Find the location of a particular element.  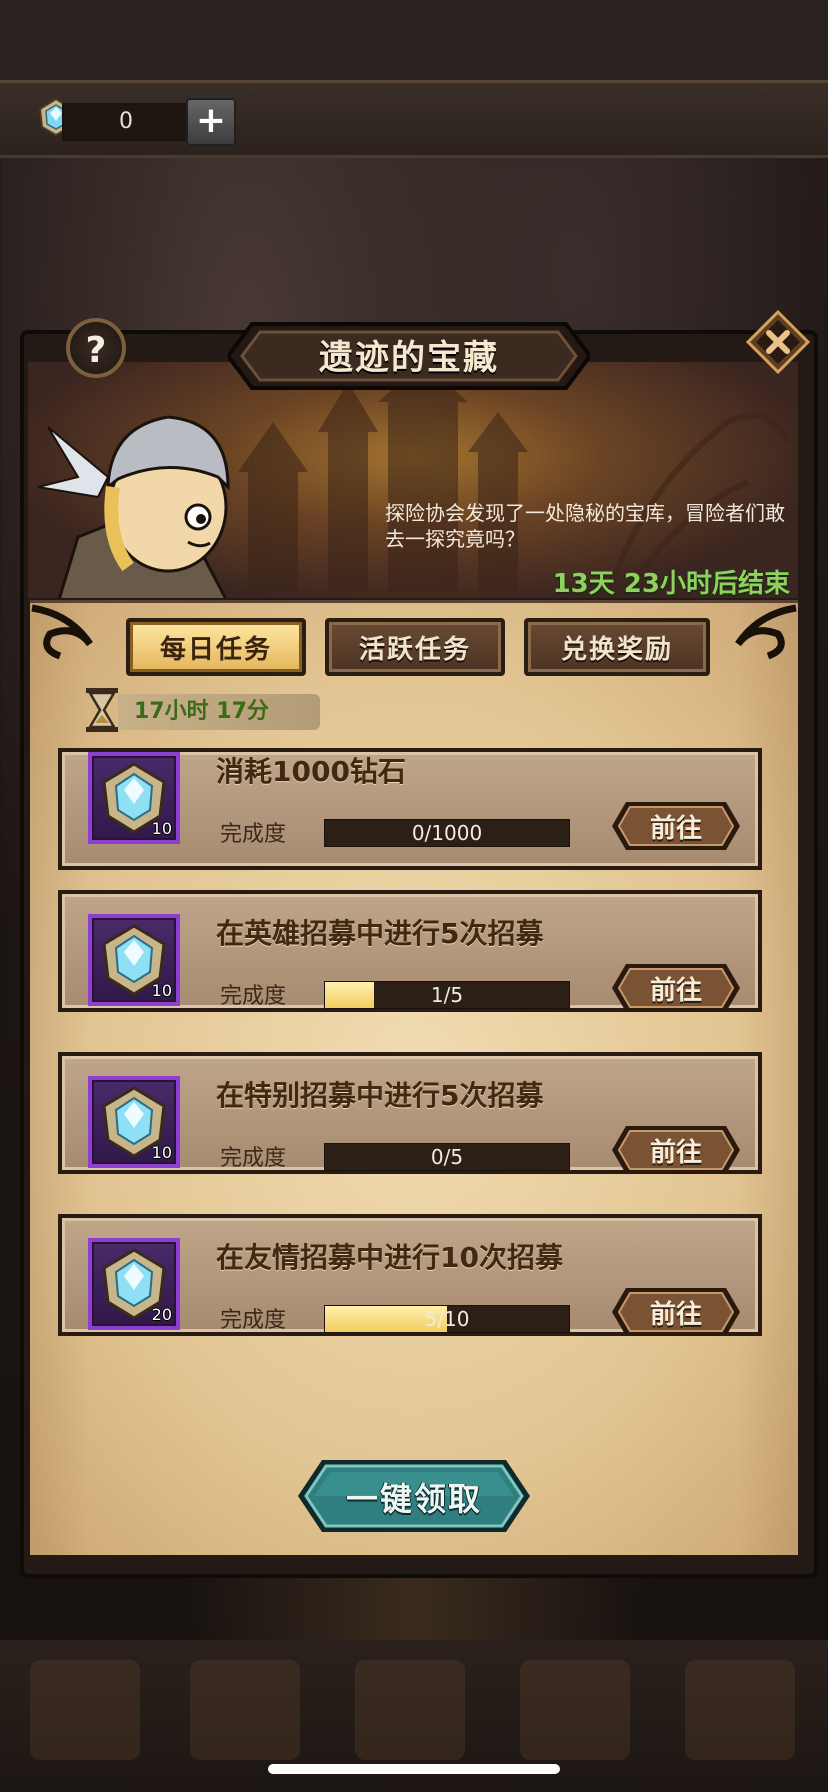

status-strip is located at coordinates (414, 40).